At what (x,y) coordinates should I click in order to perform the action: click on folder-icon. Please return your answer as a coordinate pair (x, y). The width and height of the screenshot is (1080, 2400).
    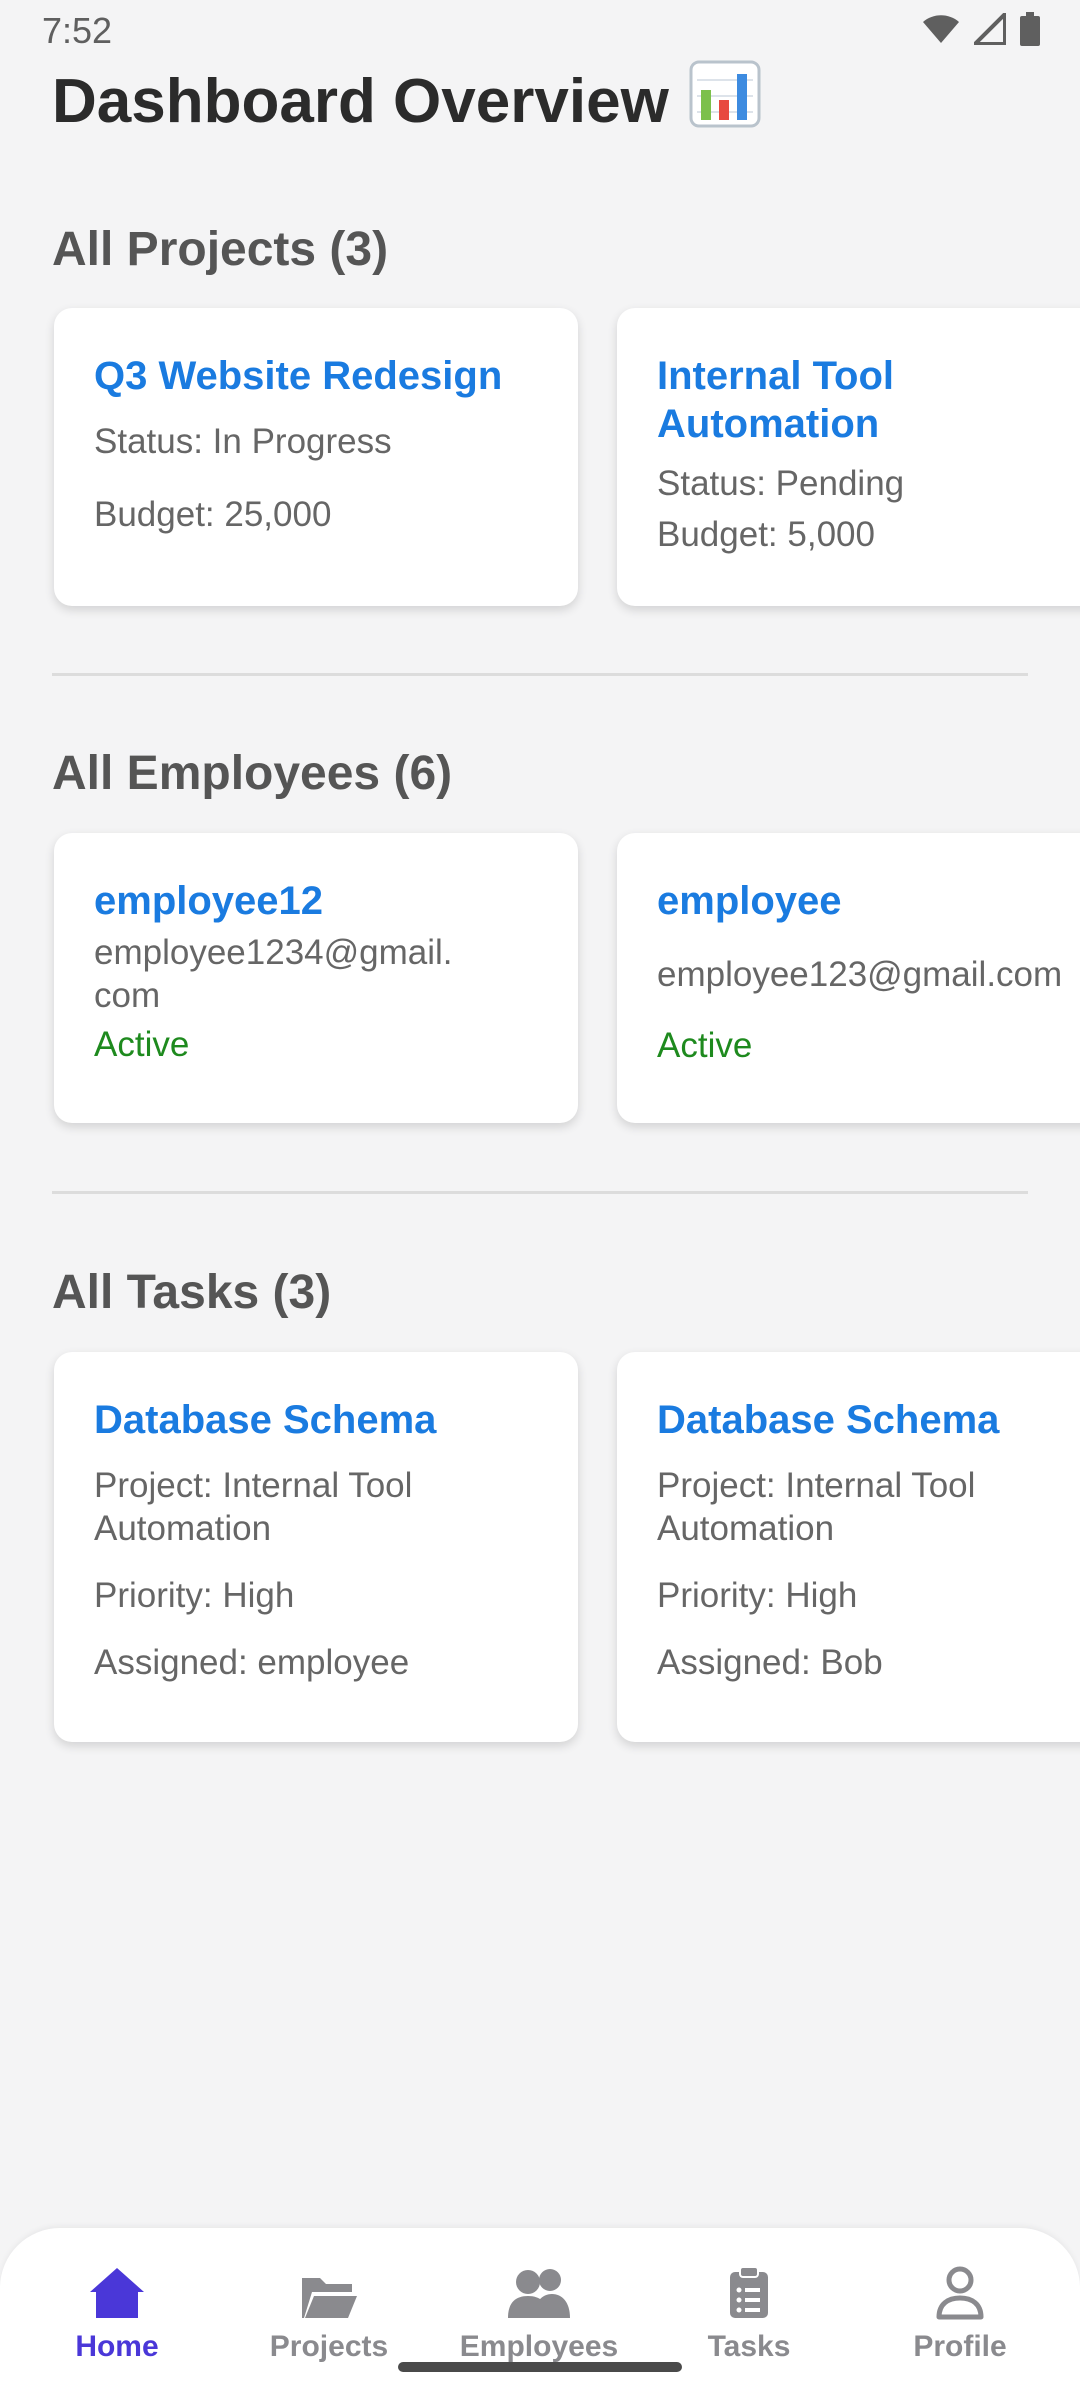
    Looking at the image, I should click on (329, 2289).